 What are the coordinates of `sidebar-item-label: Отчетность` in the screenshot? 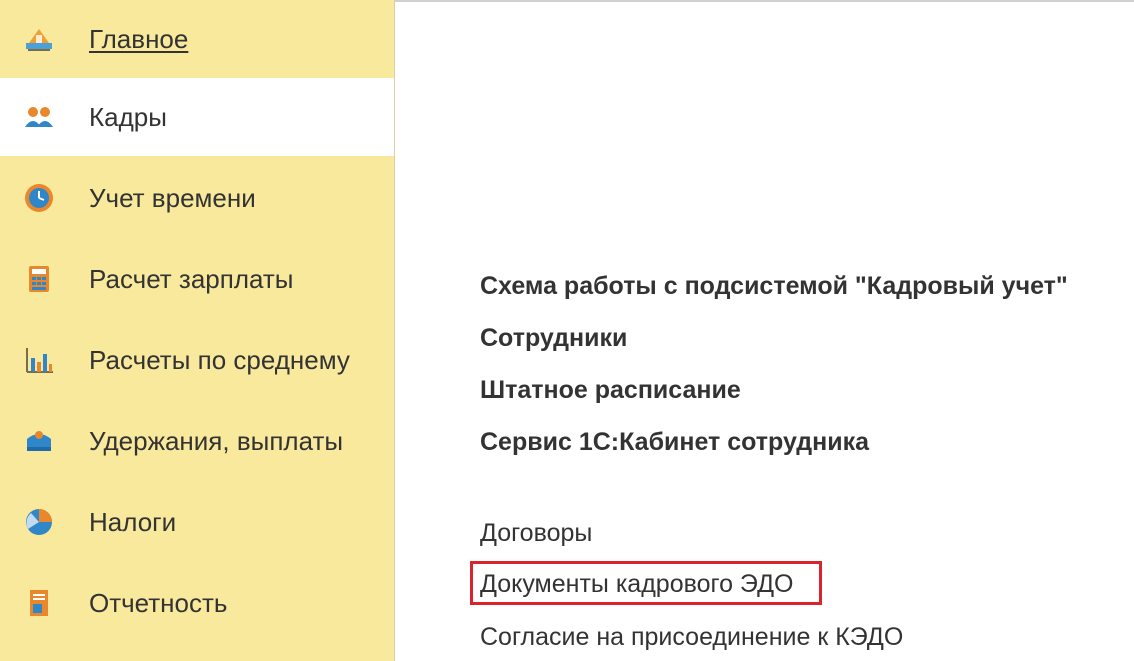 It's located at (158, 602).